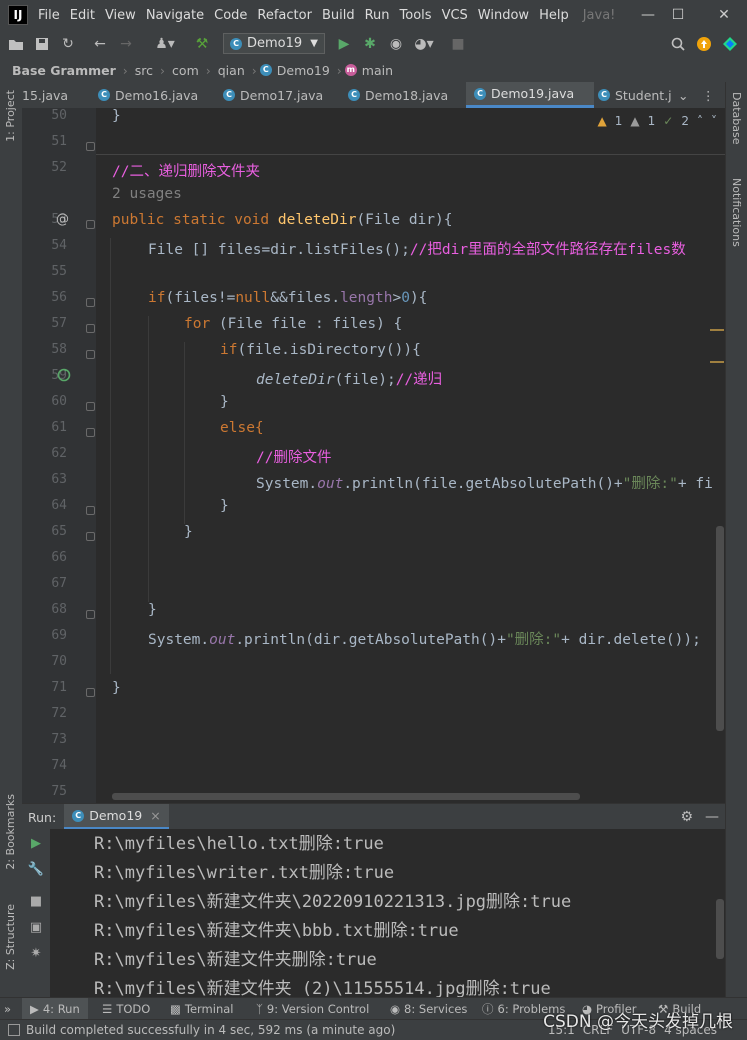 This screenshot has height=1040, width=747. Describe the element at coordinates (62, 219) in the screenshot. I see `override-at-icon: @` at that location.